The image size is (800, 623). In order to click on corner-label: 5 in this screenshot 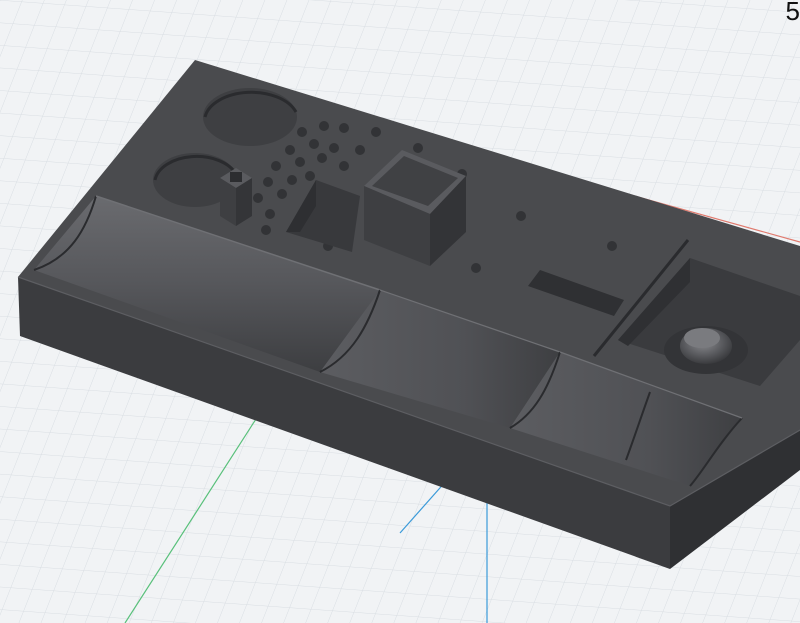, I will do `click(792, 13)`.